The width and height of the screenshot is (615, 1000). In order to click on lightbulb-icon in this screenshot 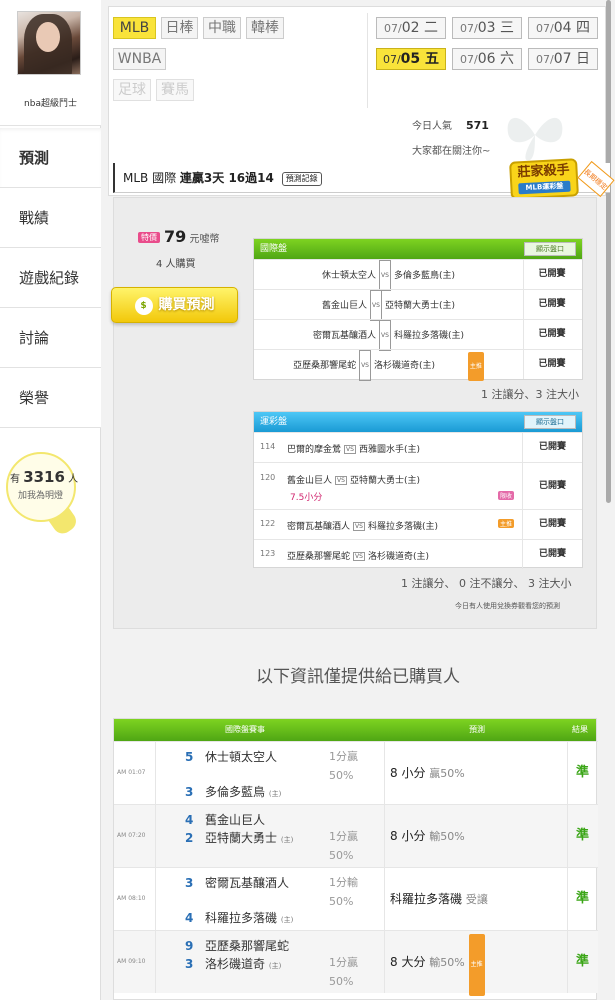, I will do `click(41, 487)`.